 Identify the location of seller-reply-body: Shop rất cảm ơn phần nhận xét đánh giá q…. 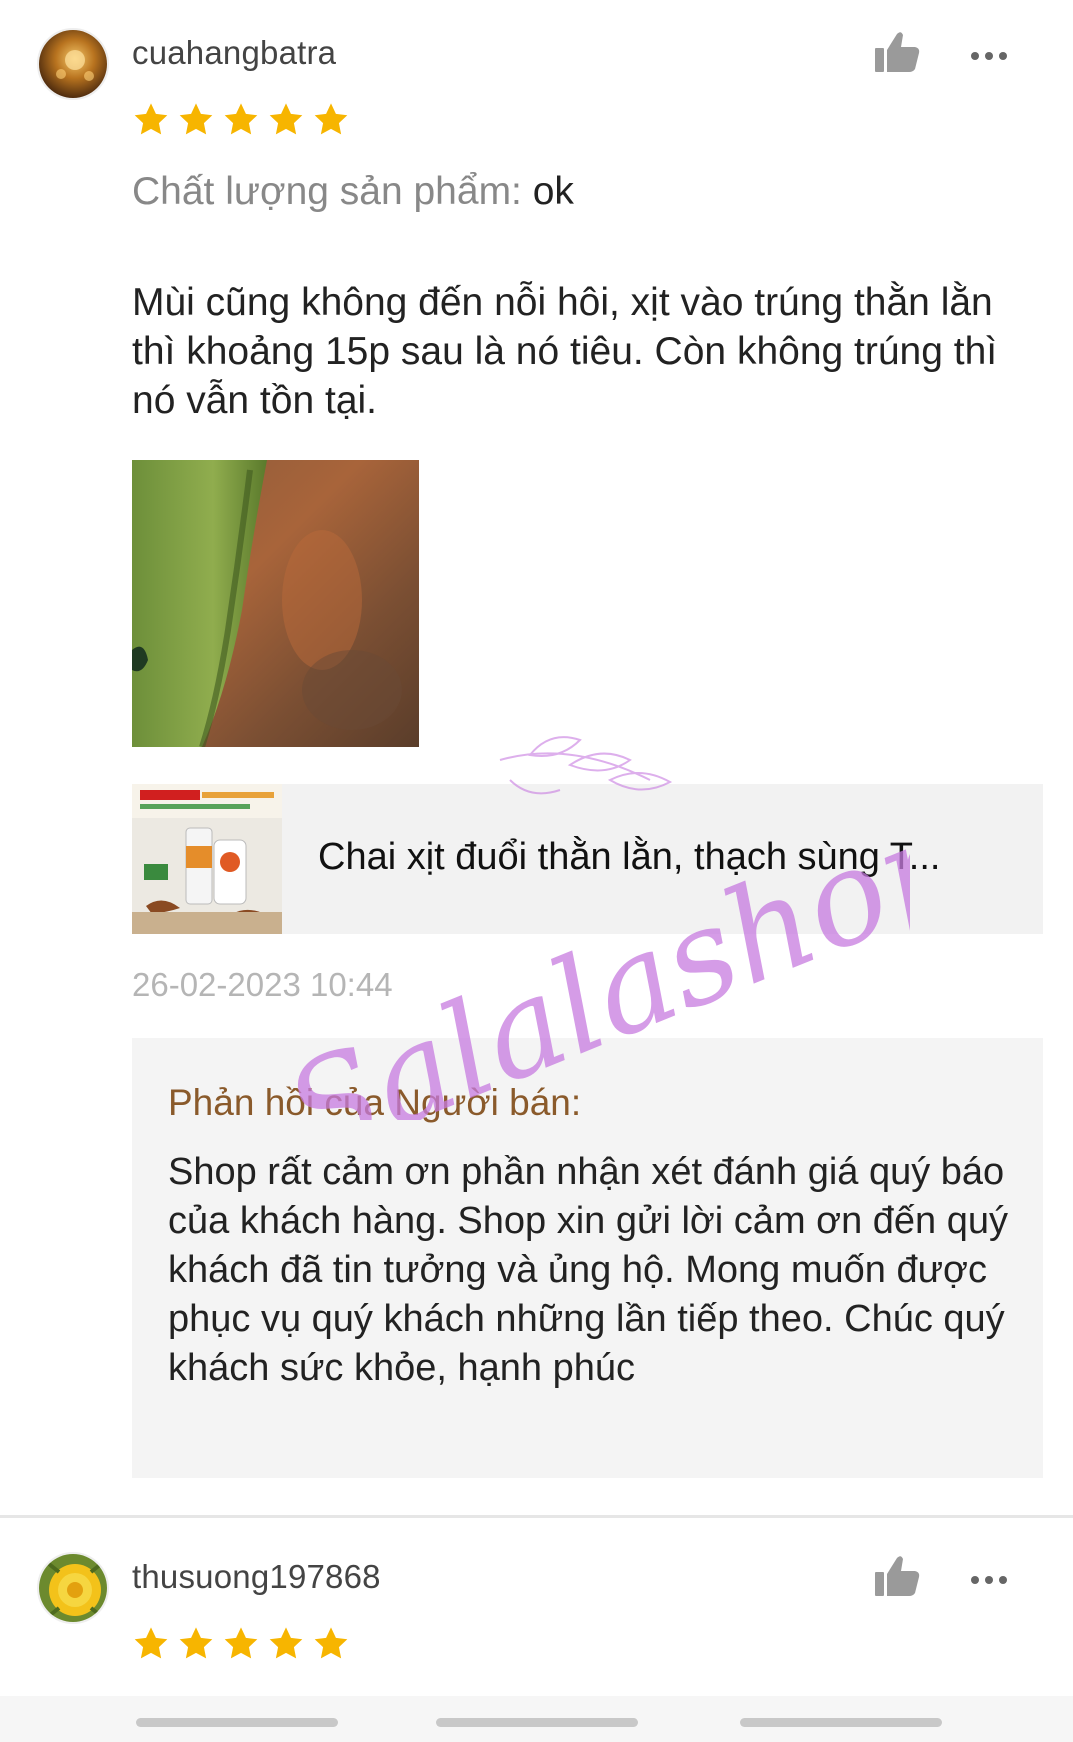
(588, 1270).